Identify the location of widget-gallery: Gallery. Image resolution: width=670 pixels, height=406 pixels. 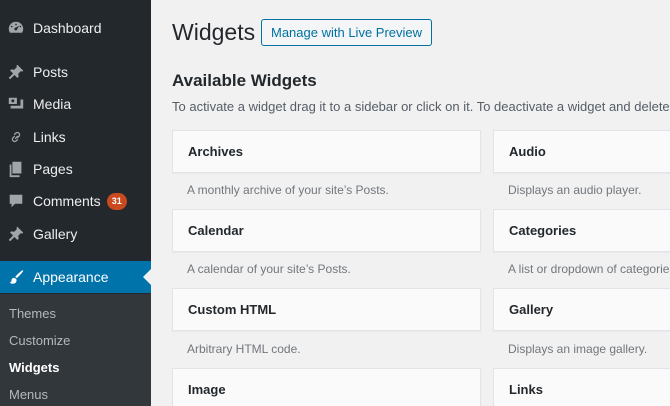
(581, 309).